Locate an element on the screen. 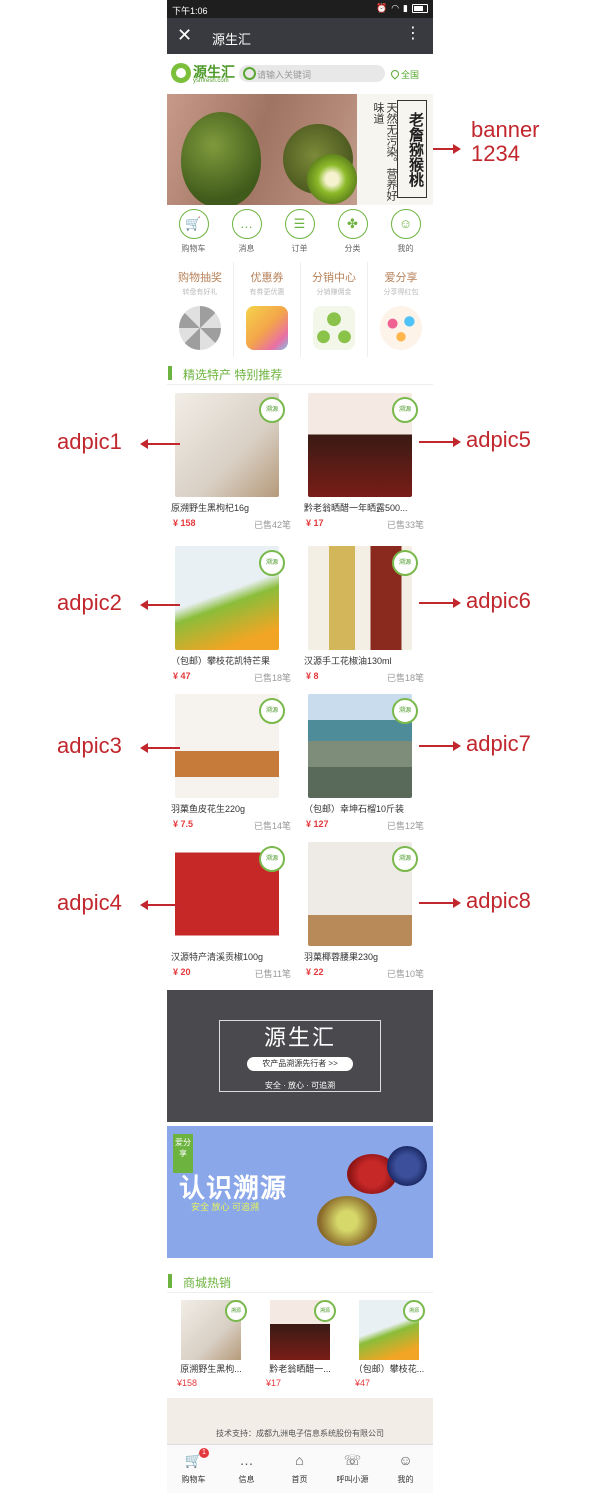  close-icon: ✕ is located at coordinates (184, 35).